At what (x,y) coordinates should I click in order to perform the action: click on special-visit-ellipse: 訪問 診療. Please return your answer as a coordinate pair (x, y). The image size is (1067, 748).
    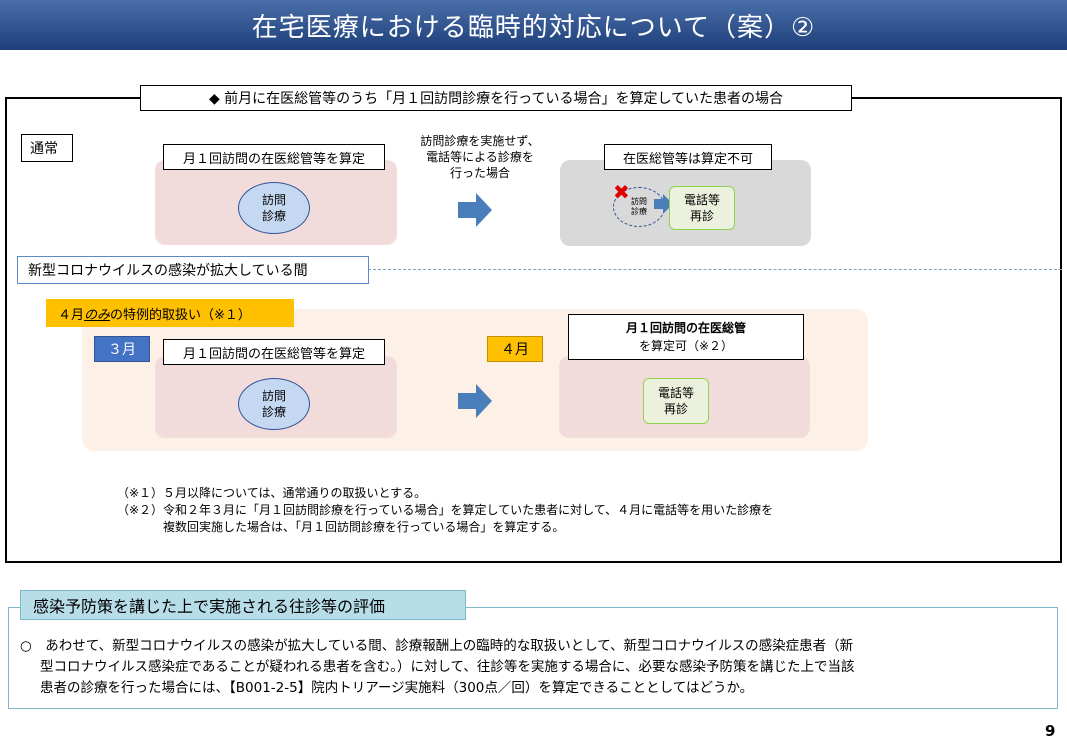
    Looking at the image, I should click on (274, 404).